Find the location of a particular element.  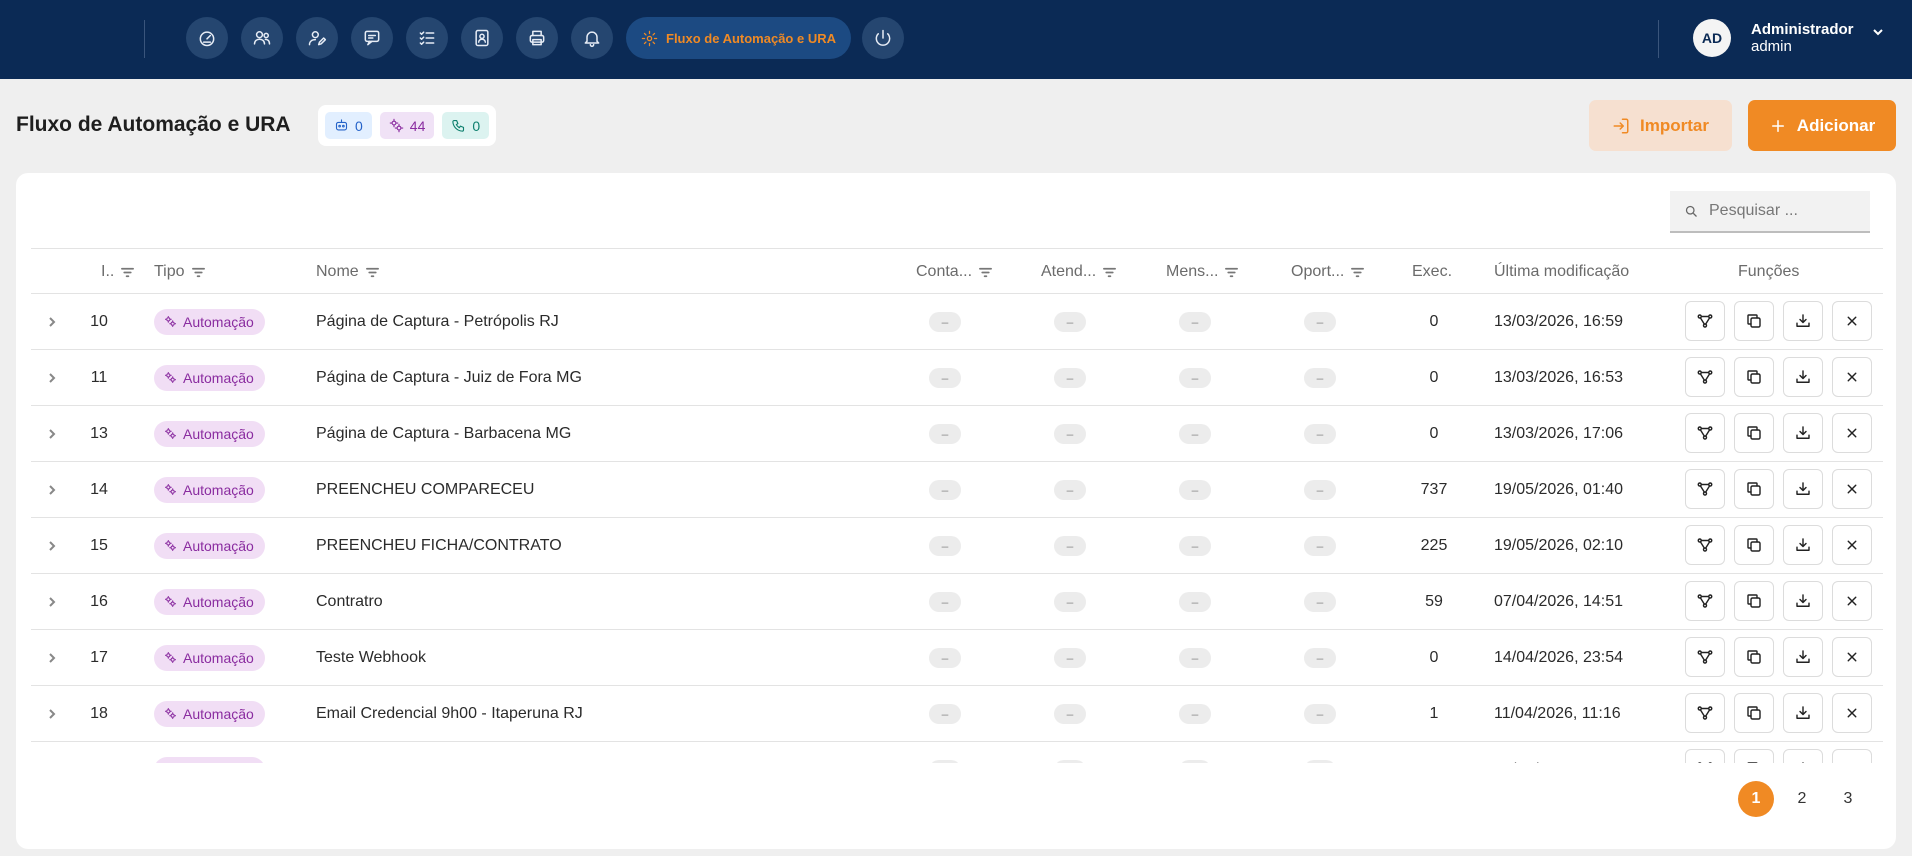

add-button: Adicionar is located at coordinates (1822, 125).